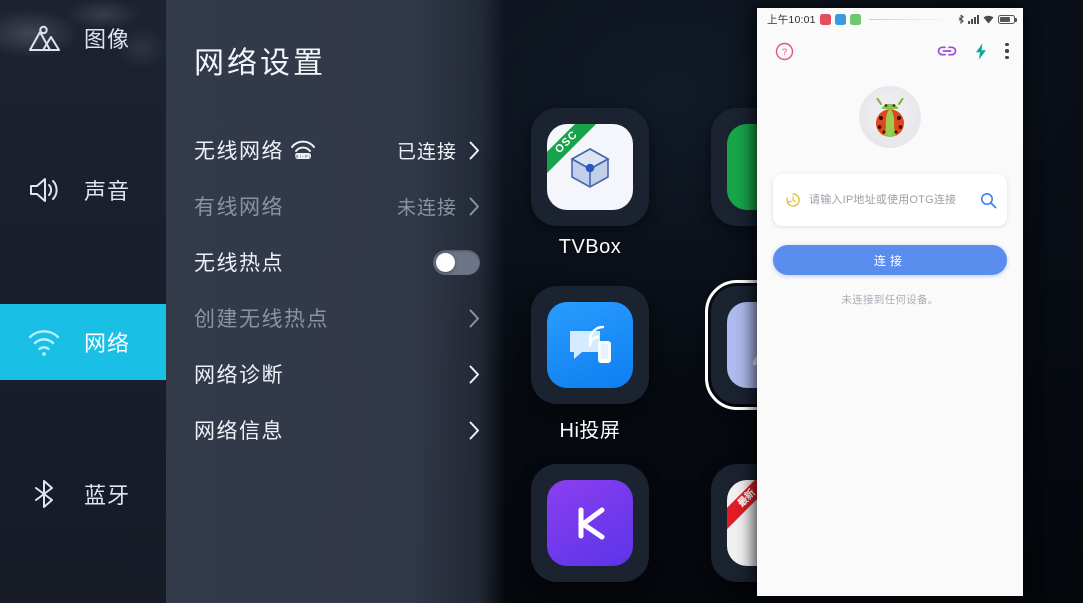  What do you see at coordinates (107, 343) in the screenshot?
I see `sidebar-label-network: 网络` at bounding box center [107, 343].